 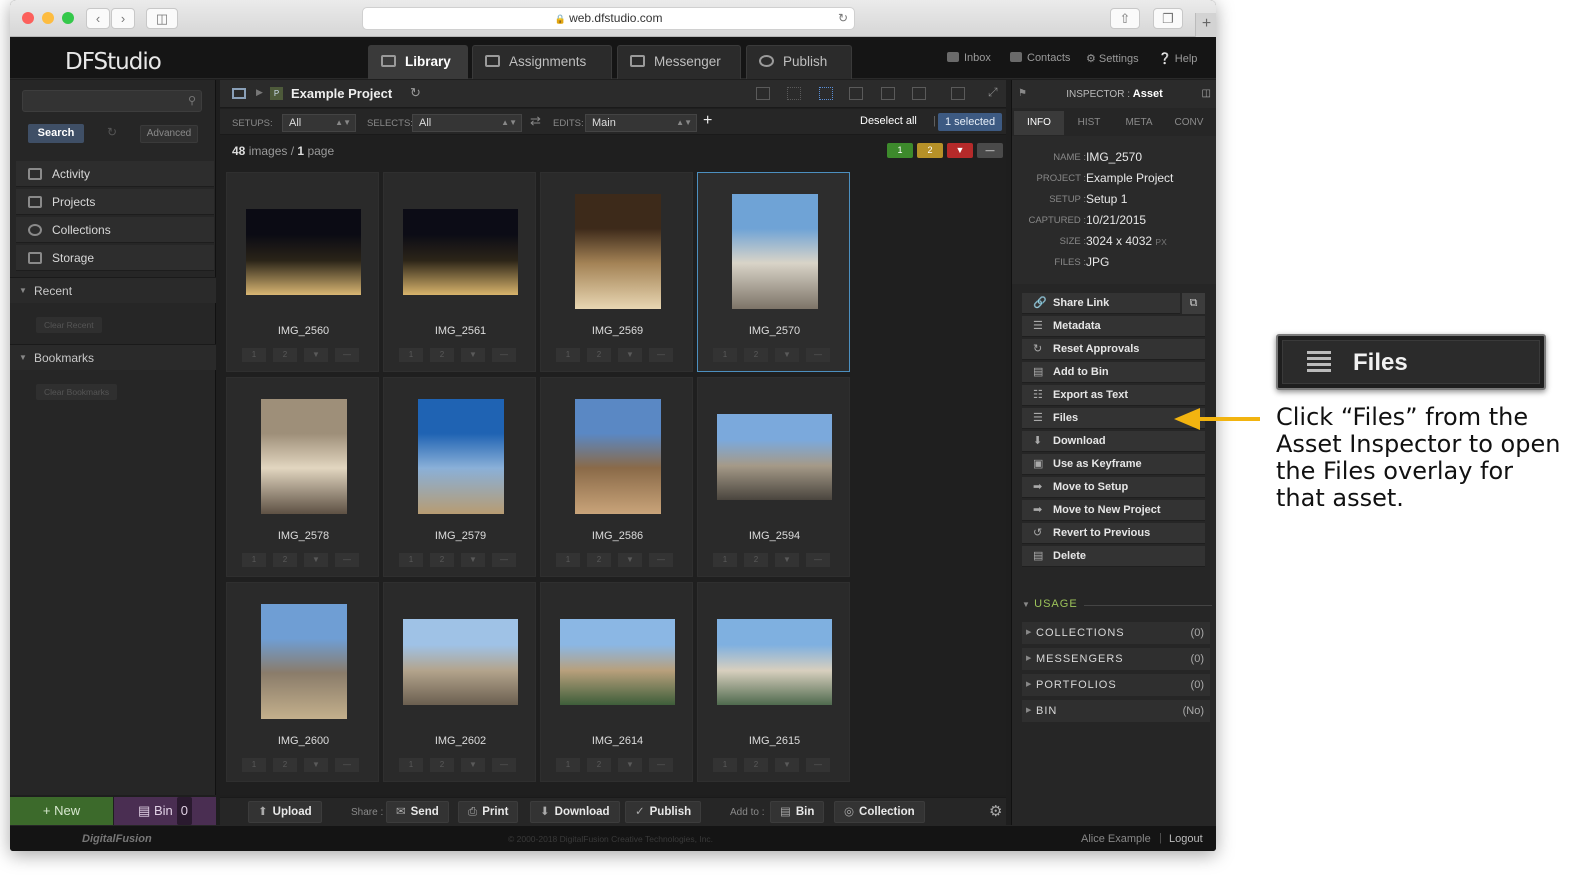 What do you see at coordinates (112, 132) in the screenshot?
I see `reset-icon: ↻` at bounding box center [112, 132].